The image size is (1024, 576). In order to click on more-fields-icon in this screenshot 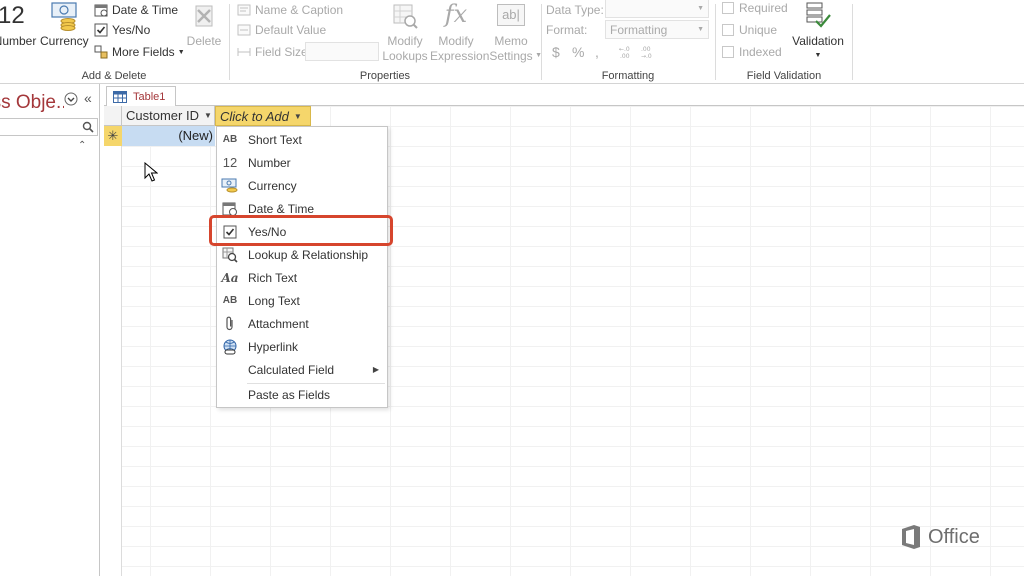, I will do `click(100, 52)`.